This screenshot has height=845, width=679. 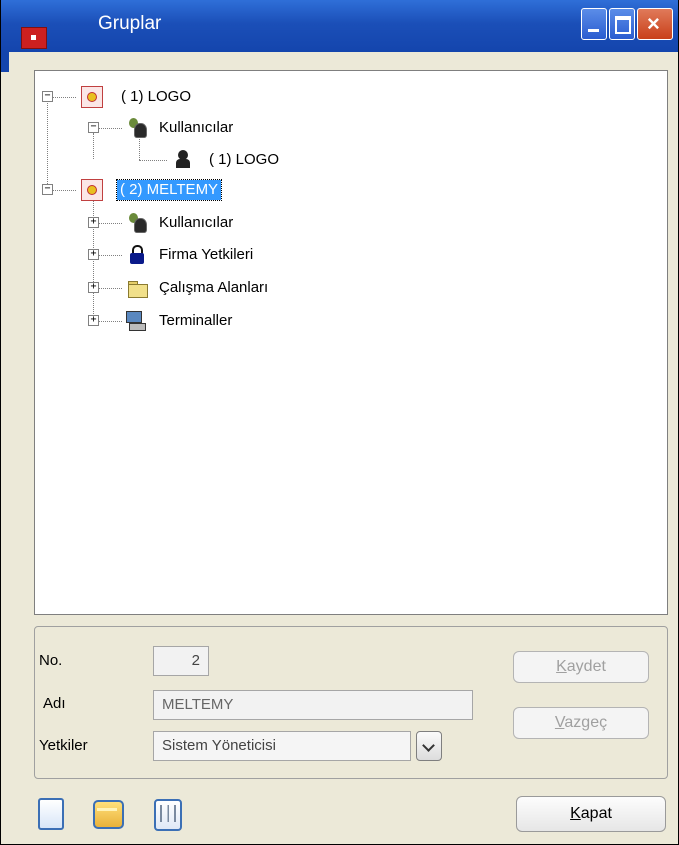 I want to click on permissions-label: Yetkiler, so click(x=63, y=745).